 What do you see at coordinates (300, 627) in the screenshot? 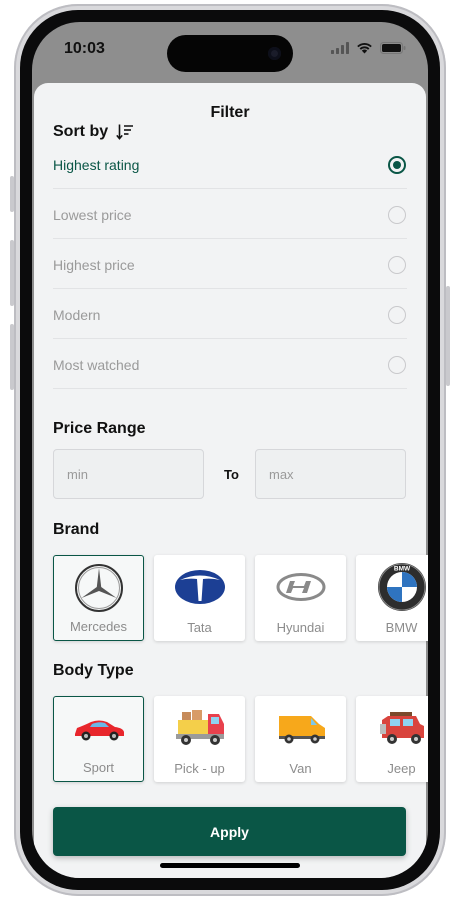
I see `brand-card-label: Hyundai` at bounding box center [300, 627].